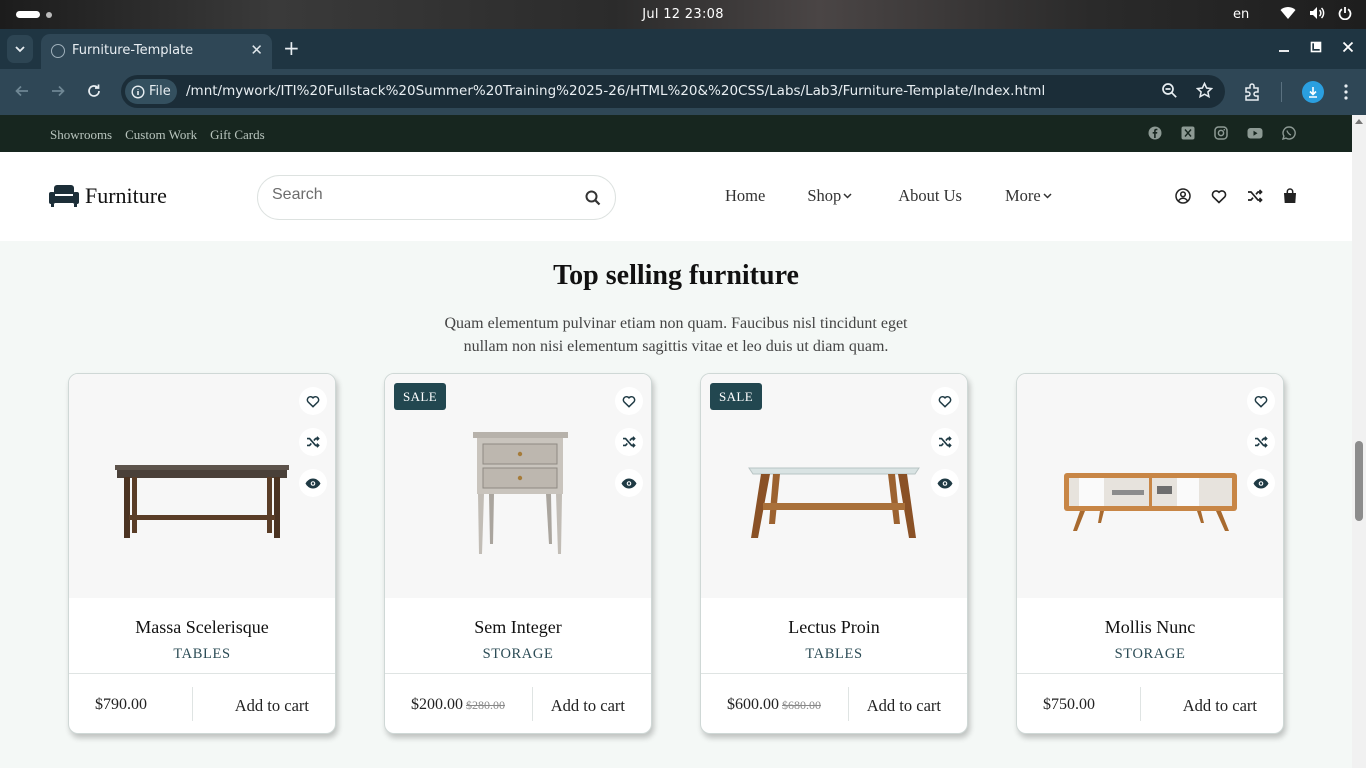  What do you see at coordinates (94, 91) in the screenshot?
I see `reload-icon` at bounding box center [94, 91].